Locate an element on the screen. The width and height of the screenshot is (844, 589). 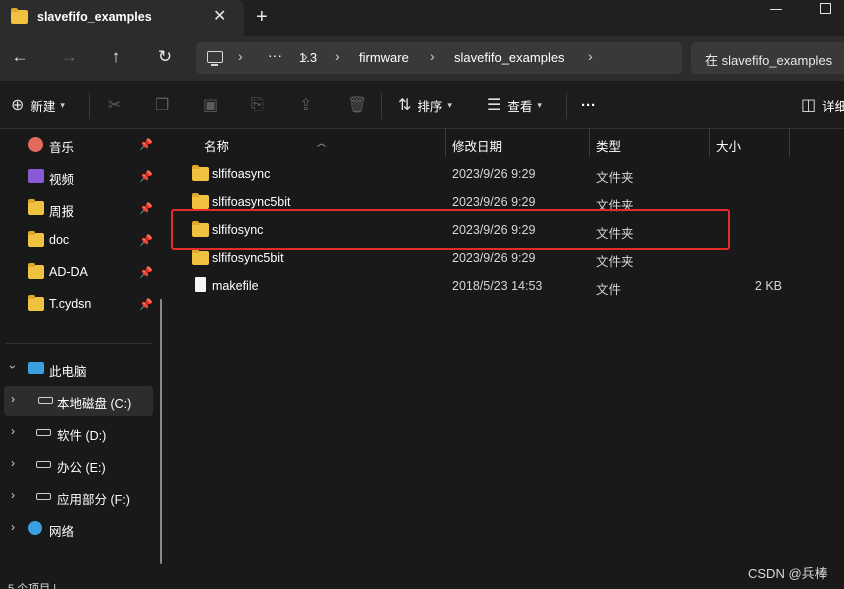
file-date: 2018/5/23 14:53 is located at coordinates (497, 286).